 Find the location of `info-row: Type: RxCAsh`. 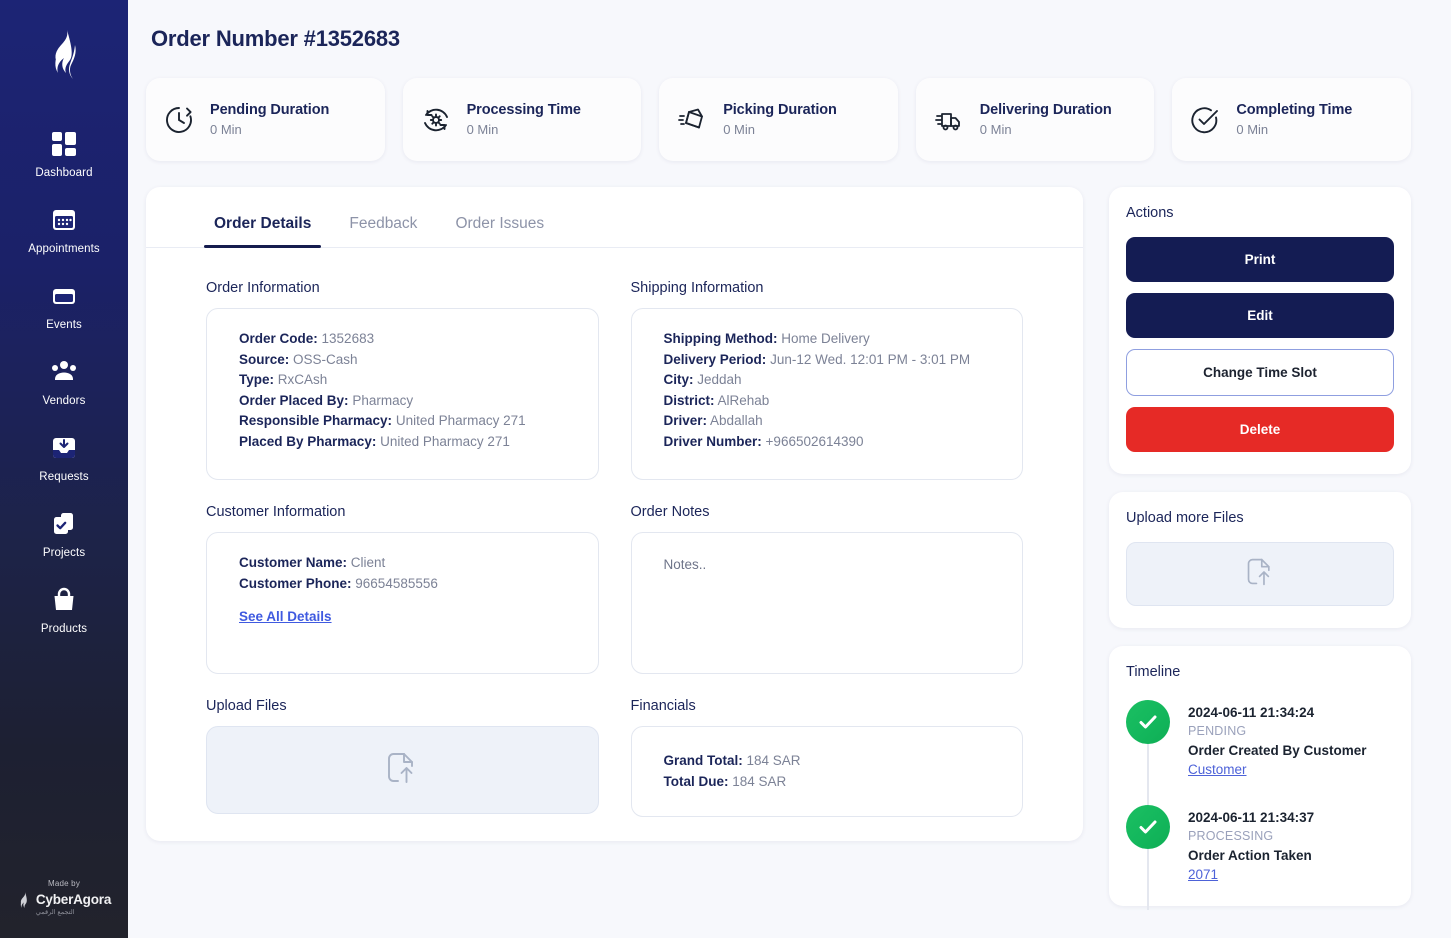

info-row: Type: RxCAsh is located at coordinates (402, 380).